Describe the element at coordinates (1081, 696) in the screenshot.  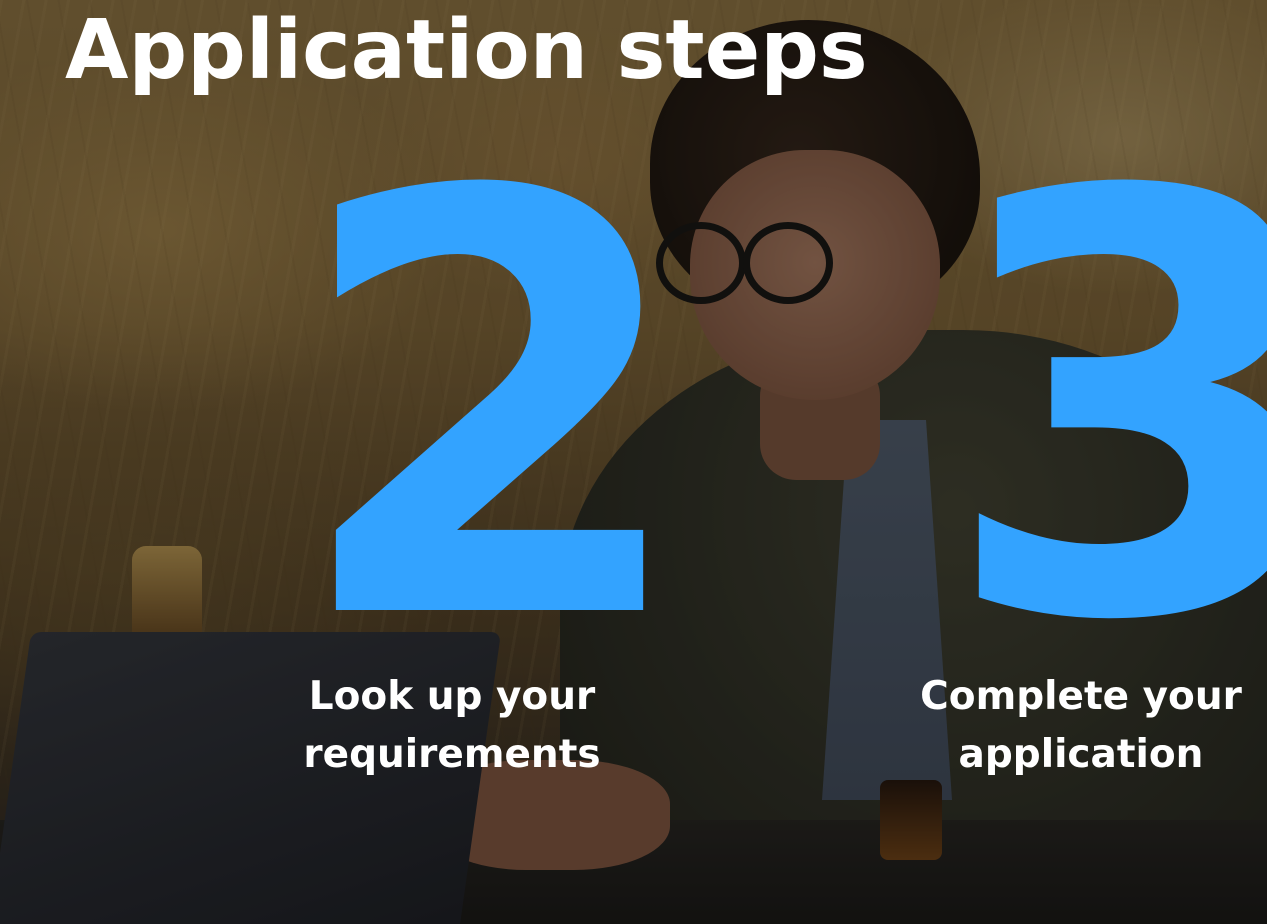
I see `step-3-label-line1: Complete your` at that location.